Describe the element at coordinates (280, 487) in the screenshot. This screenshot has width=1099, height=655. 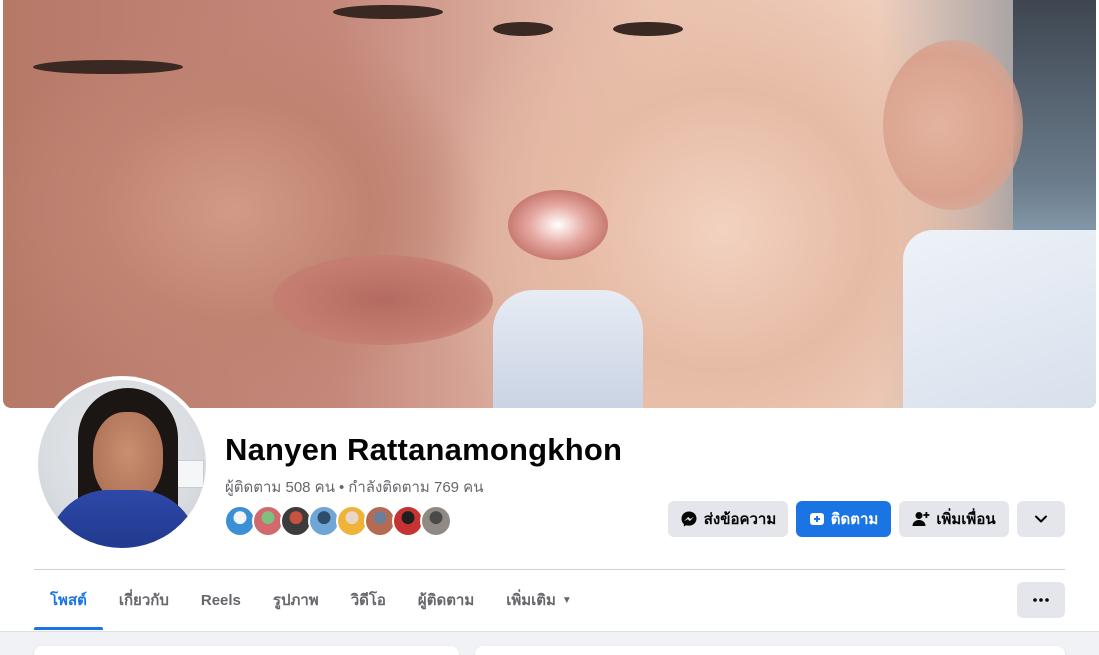
I see `followers-count-link: ผู้ติดตาม 508 คน` at that location.